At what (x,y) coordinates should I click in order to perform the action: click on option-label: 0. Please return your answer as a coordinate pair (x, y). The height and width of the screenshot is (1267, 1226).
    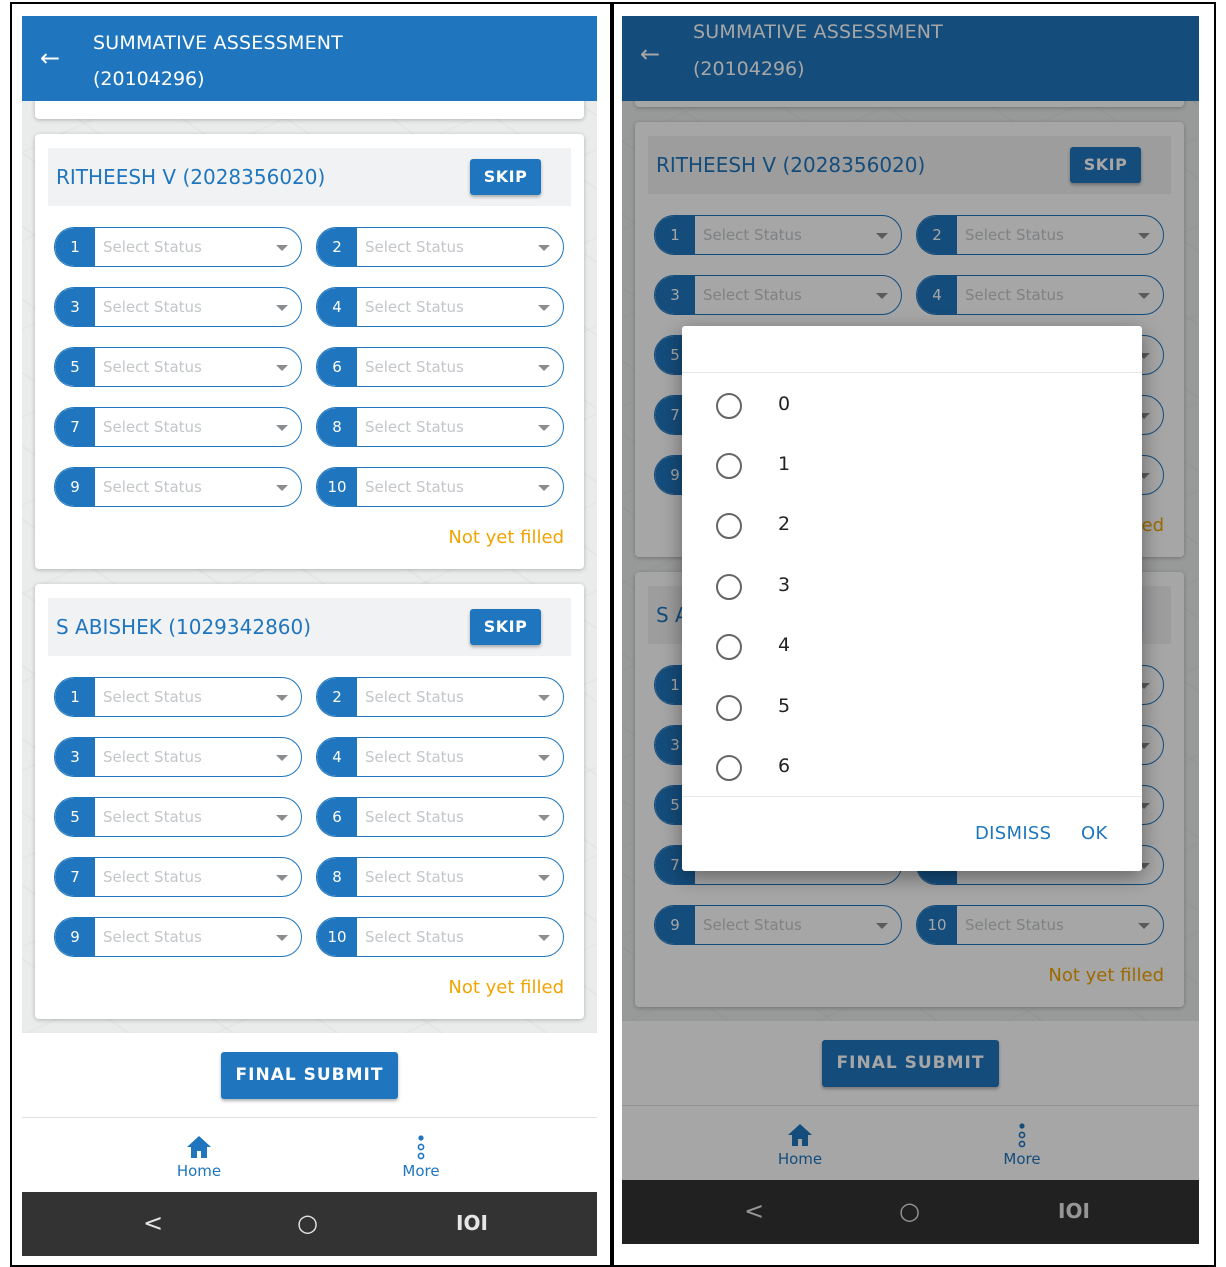
    Looking at the image, I should click on (784, 404).